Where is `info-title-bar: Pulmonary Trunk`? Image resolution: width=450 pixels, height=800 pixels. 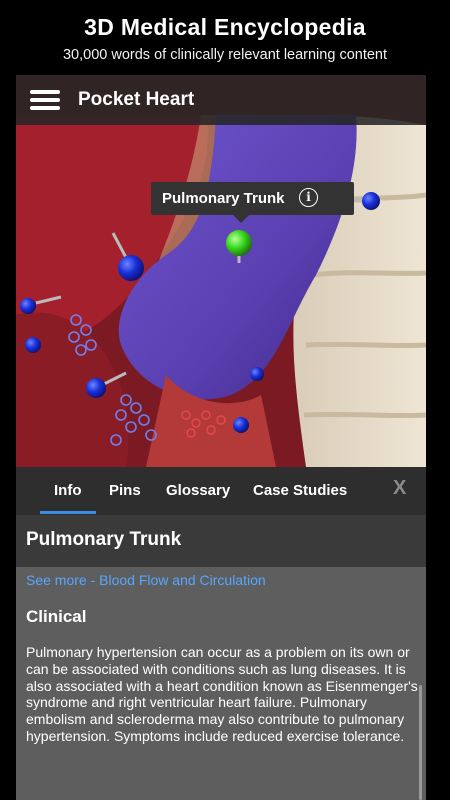
info-title-bar: Pulmonary Trunk is located at coordinates (221, 541).